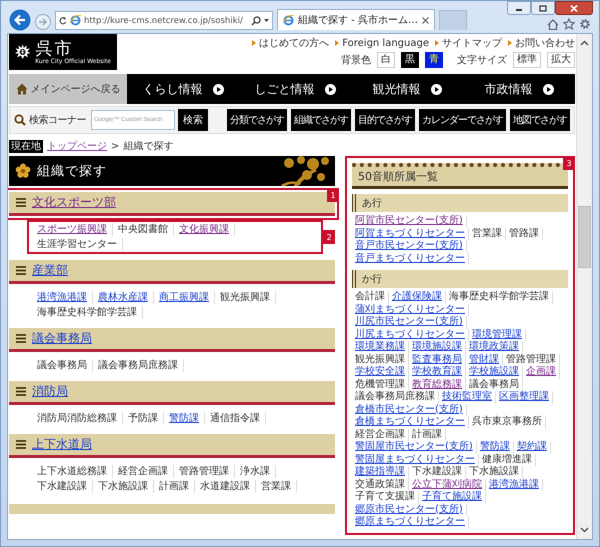 This screenshot has width=600, height=547. What do you see at coordinates (519, 8) in the screenshot?
I see `minimize-button` at bounding box center [519, 8].